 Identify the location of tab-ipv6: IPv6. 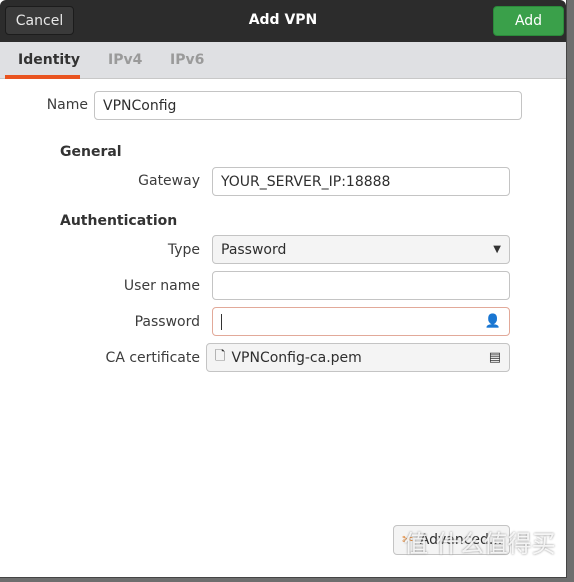
(187, 60).